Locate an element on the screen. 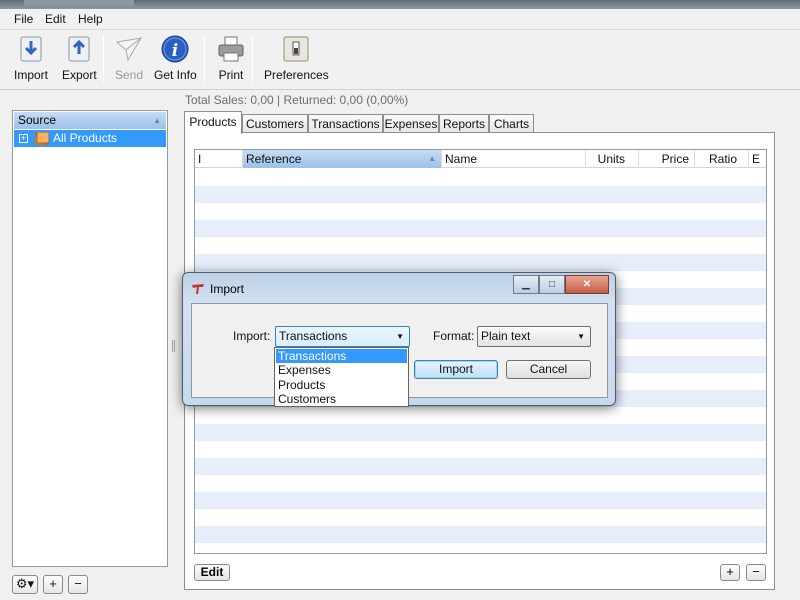 This screenshot has height=600, width=800. column-header-e: E is located at coordinates (757, 159).